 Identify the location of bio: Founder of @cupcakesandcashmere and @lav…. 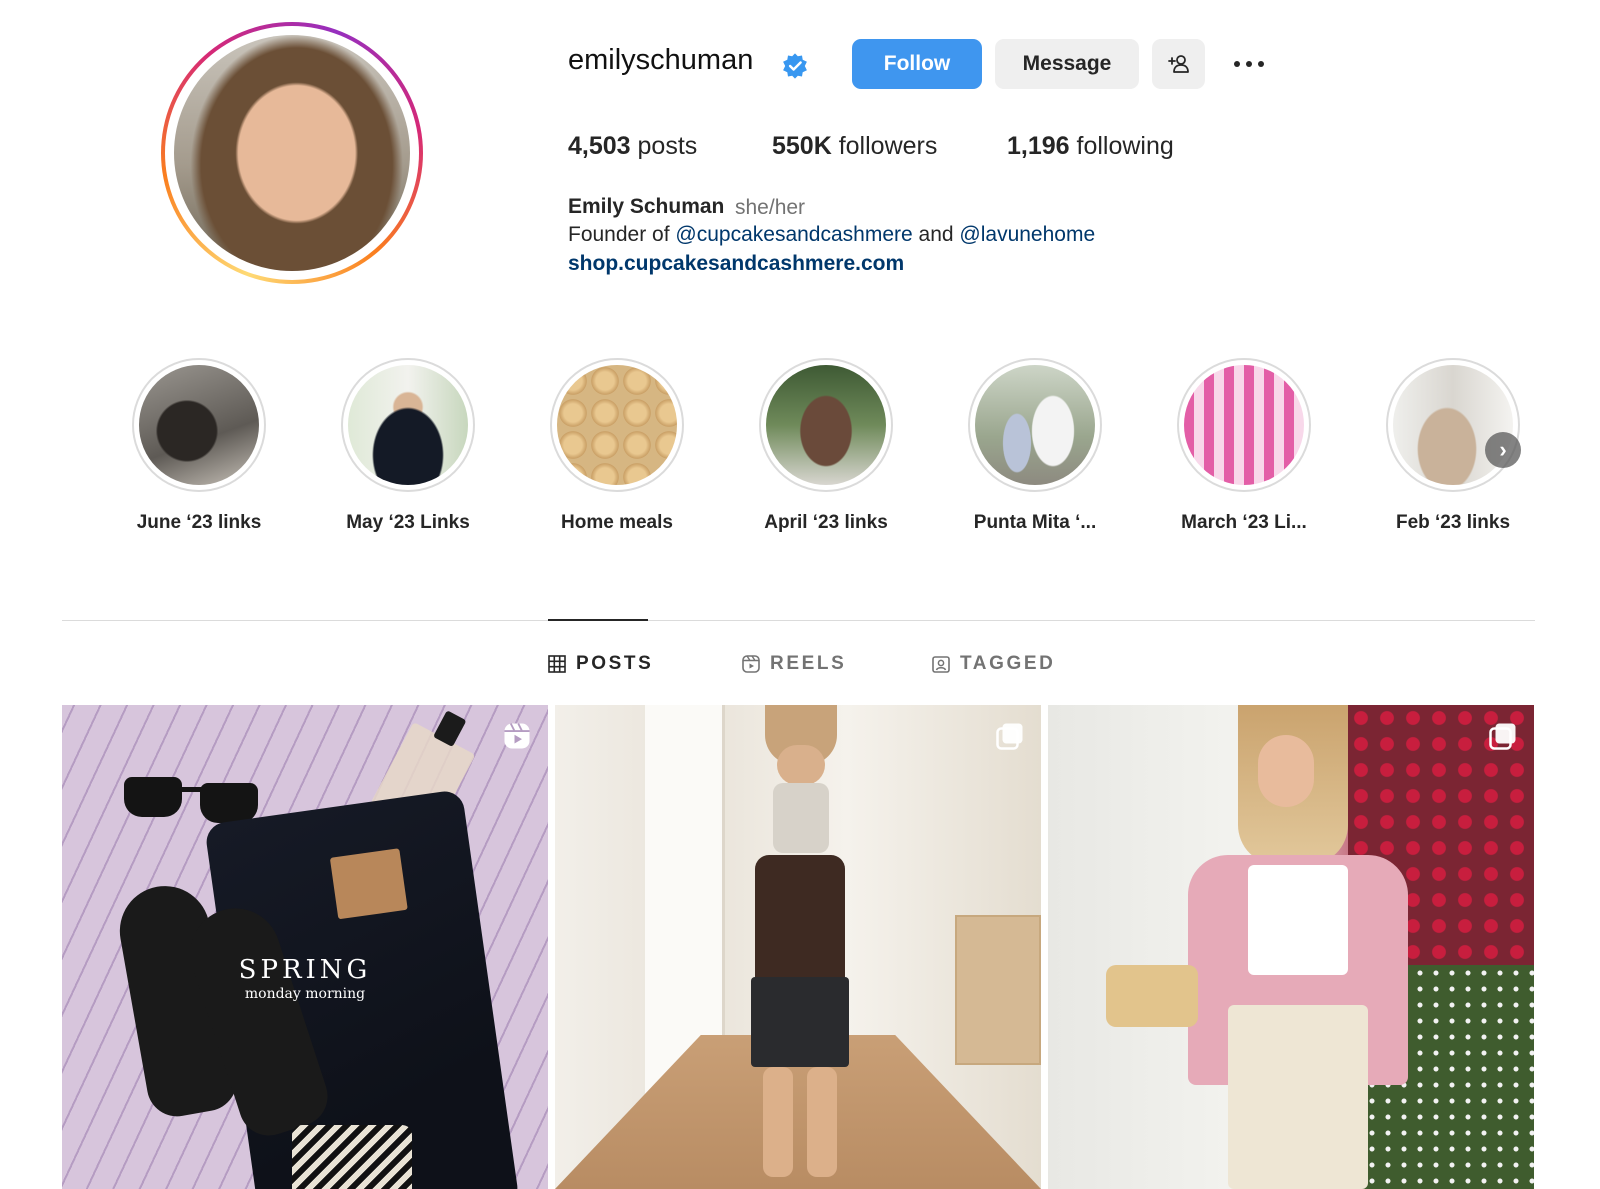
(831, 235).